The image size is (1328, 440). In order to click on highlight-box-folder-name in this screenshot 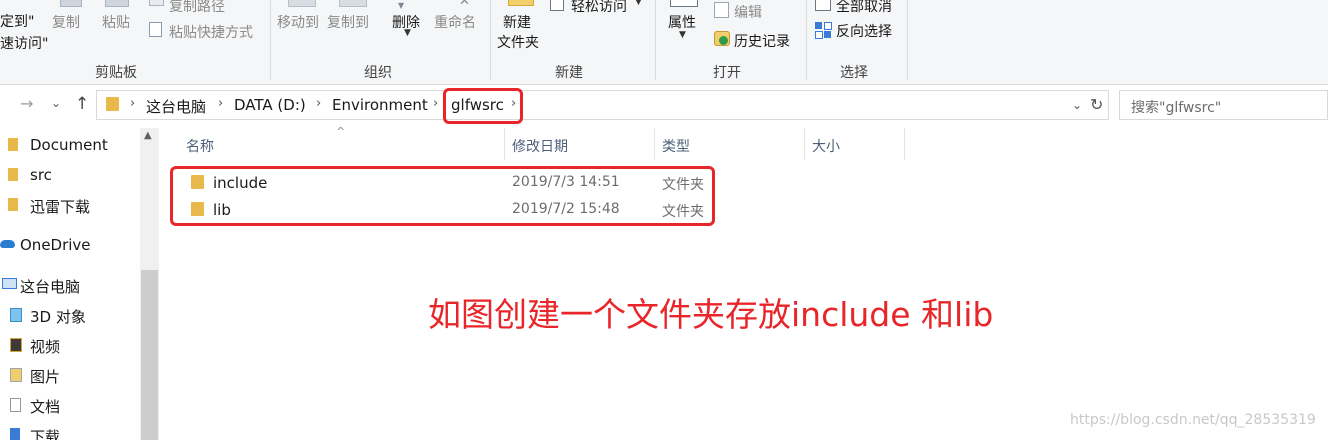, I will do `click(483, 106)`.